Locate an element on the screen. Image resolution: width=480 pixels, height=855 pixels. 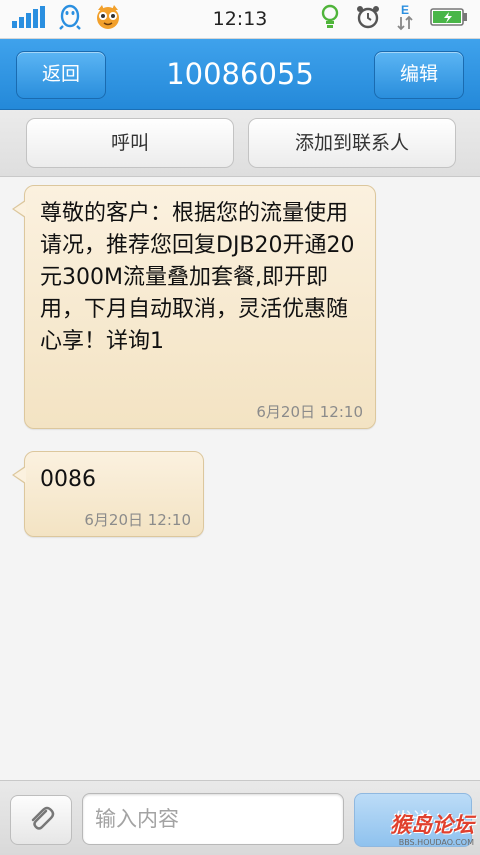
message-bubble: 0086 6月20日 12:10 is located at coordinates (108, 494).